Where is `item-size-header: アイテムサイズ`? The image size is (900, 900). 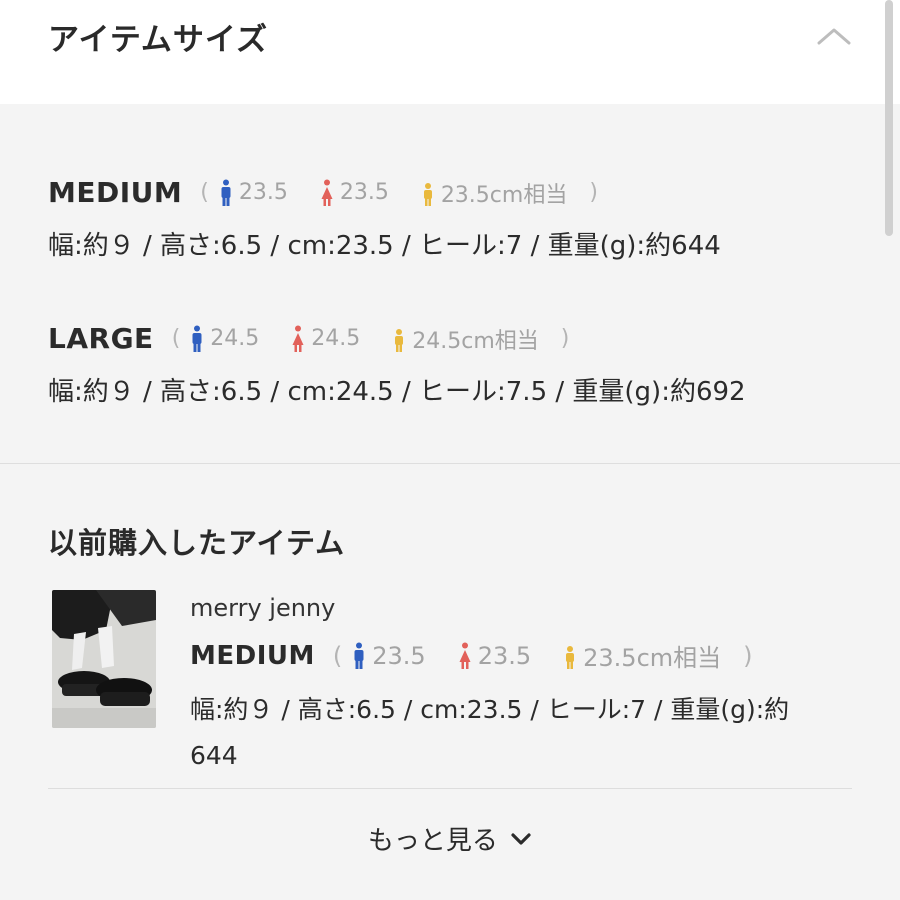
item-size-header: アイテムサイズ is located at coordinates (450, 52).